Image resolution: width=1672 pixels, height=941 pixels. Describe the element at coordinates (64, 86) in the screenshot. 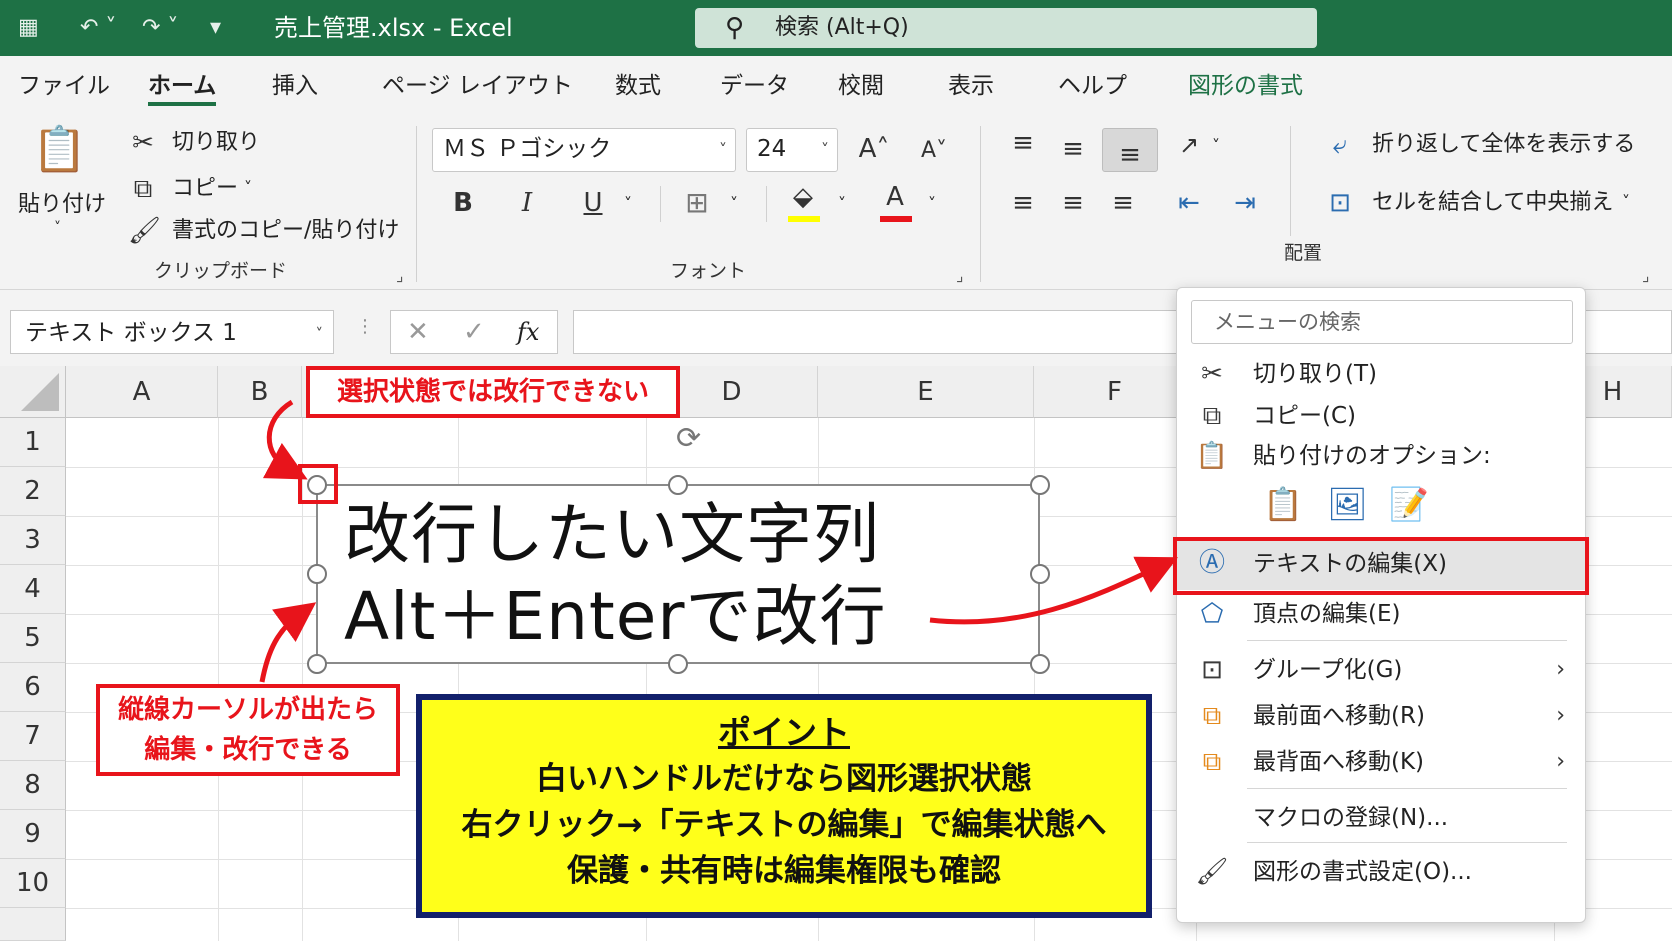

I see `tab-file: ファイル` at that location.